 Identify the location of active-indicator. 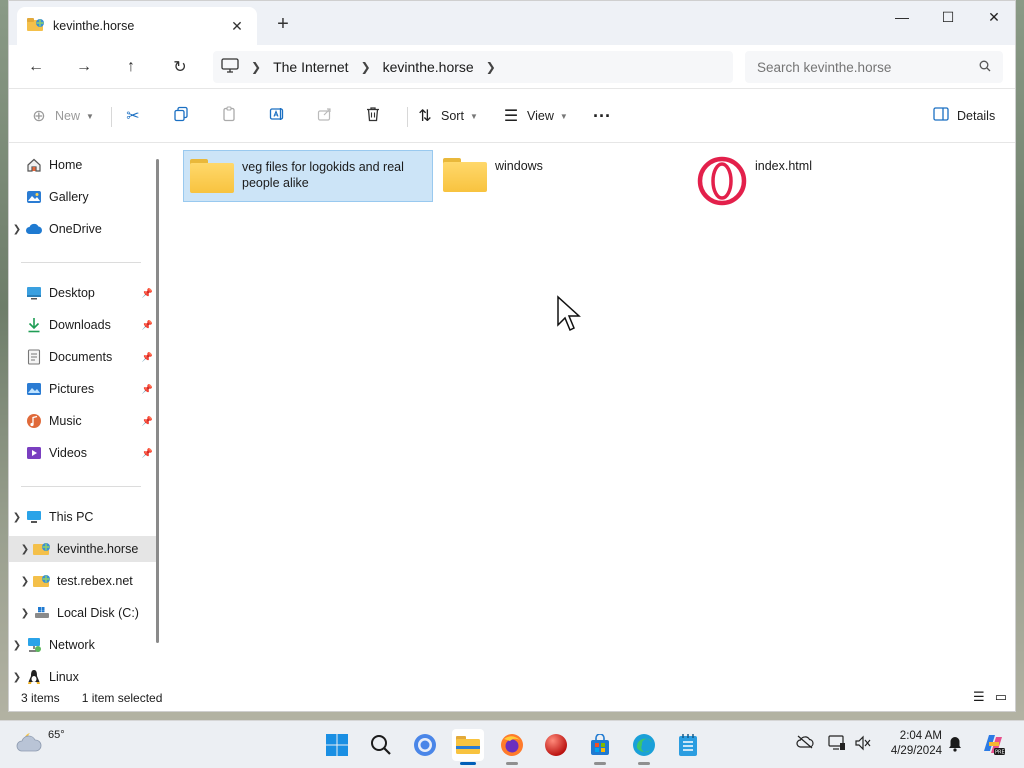
(468, 763).